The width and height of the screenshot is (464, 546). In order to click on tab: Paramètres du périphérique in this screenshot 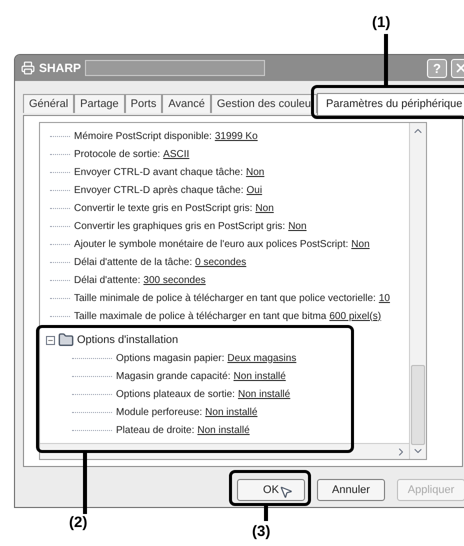, I will do `click(390, 103)`.